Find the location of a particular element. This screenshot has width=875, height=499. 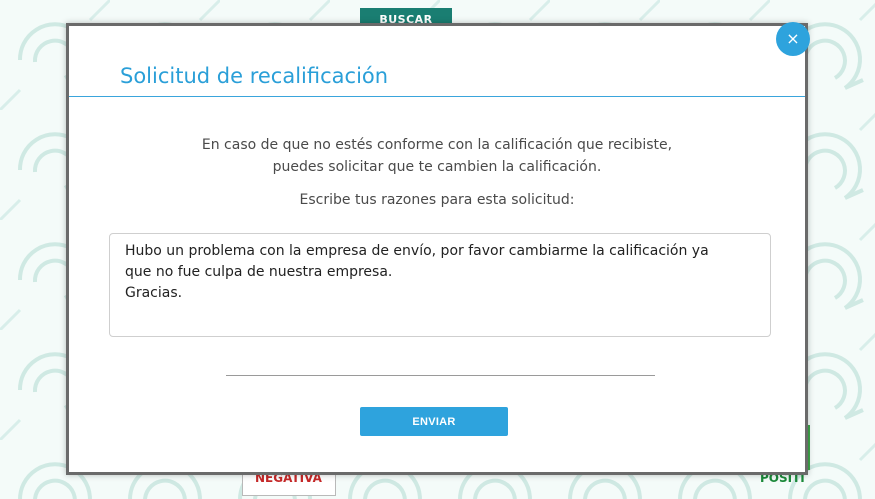

close-icon: × is located at coordinates (793, 38).